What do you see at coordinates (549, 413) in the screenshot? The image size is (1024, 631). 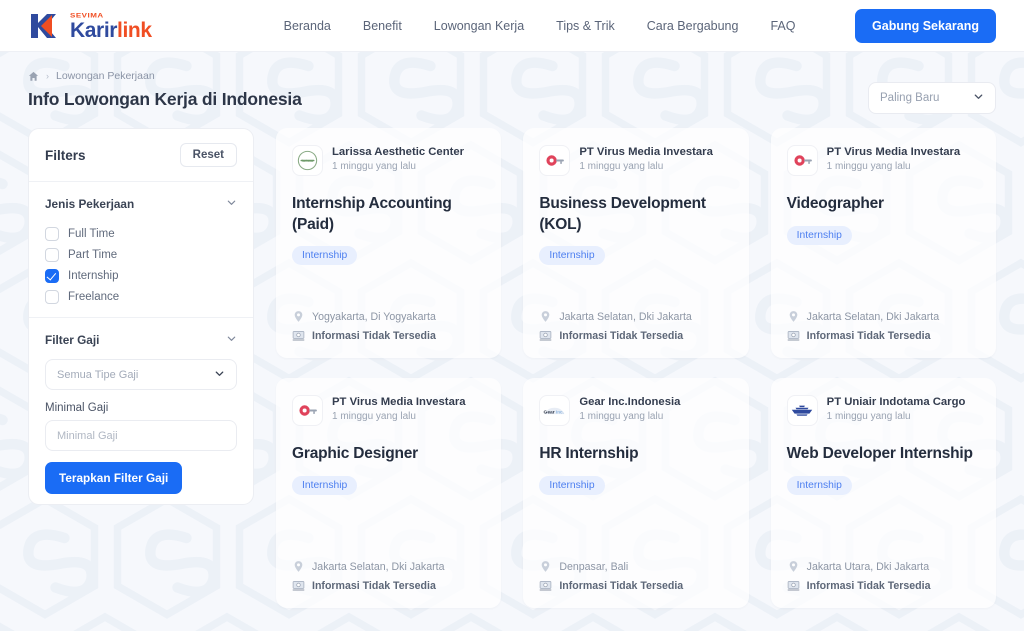 I see `svg-text: Gear` at bounding box center [549, 413].